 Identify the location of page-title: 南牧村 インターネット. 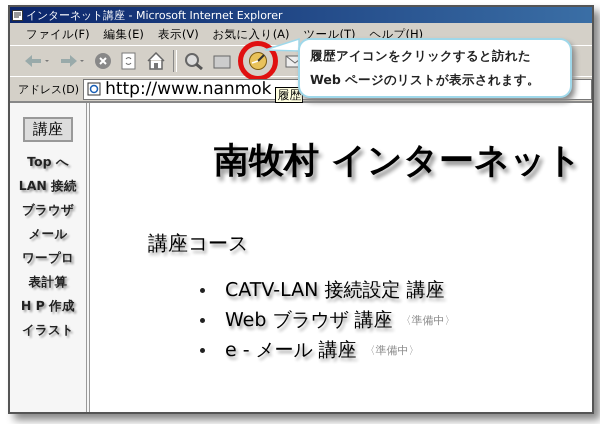
(399, 161).